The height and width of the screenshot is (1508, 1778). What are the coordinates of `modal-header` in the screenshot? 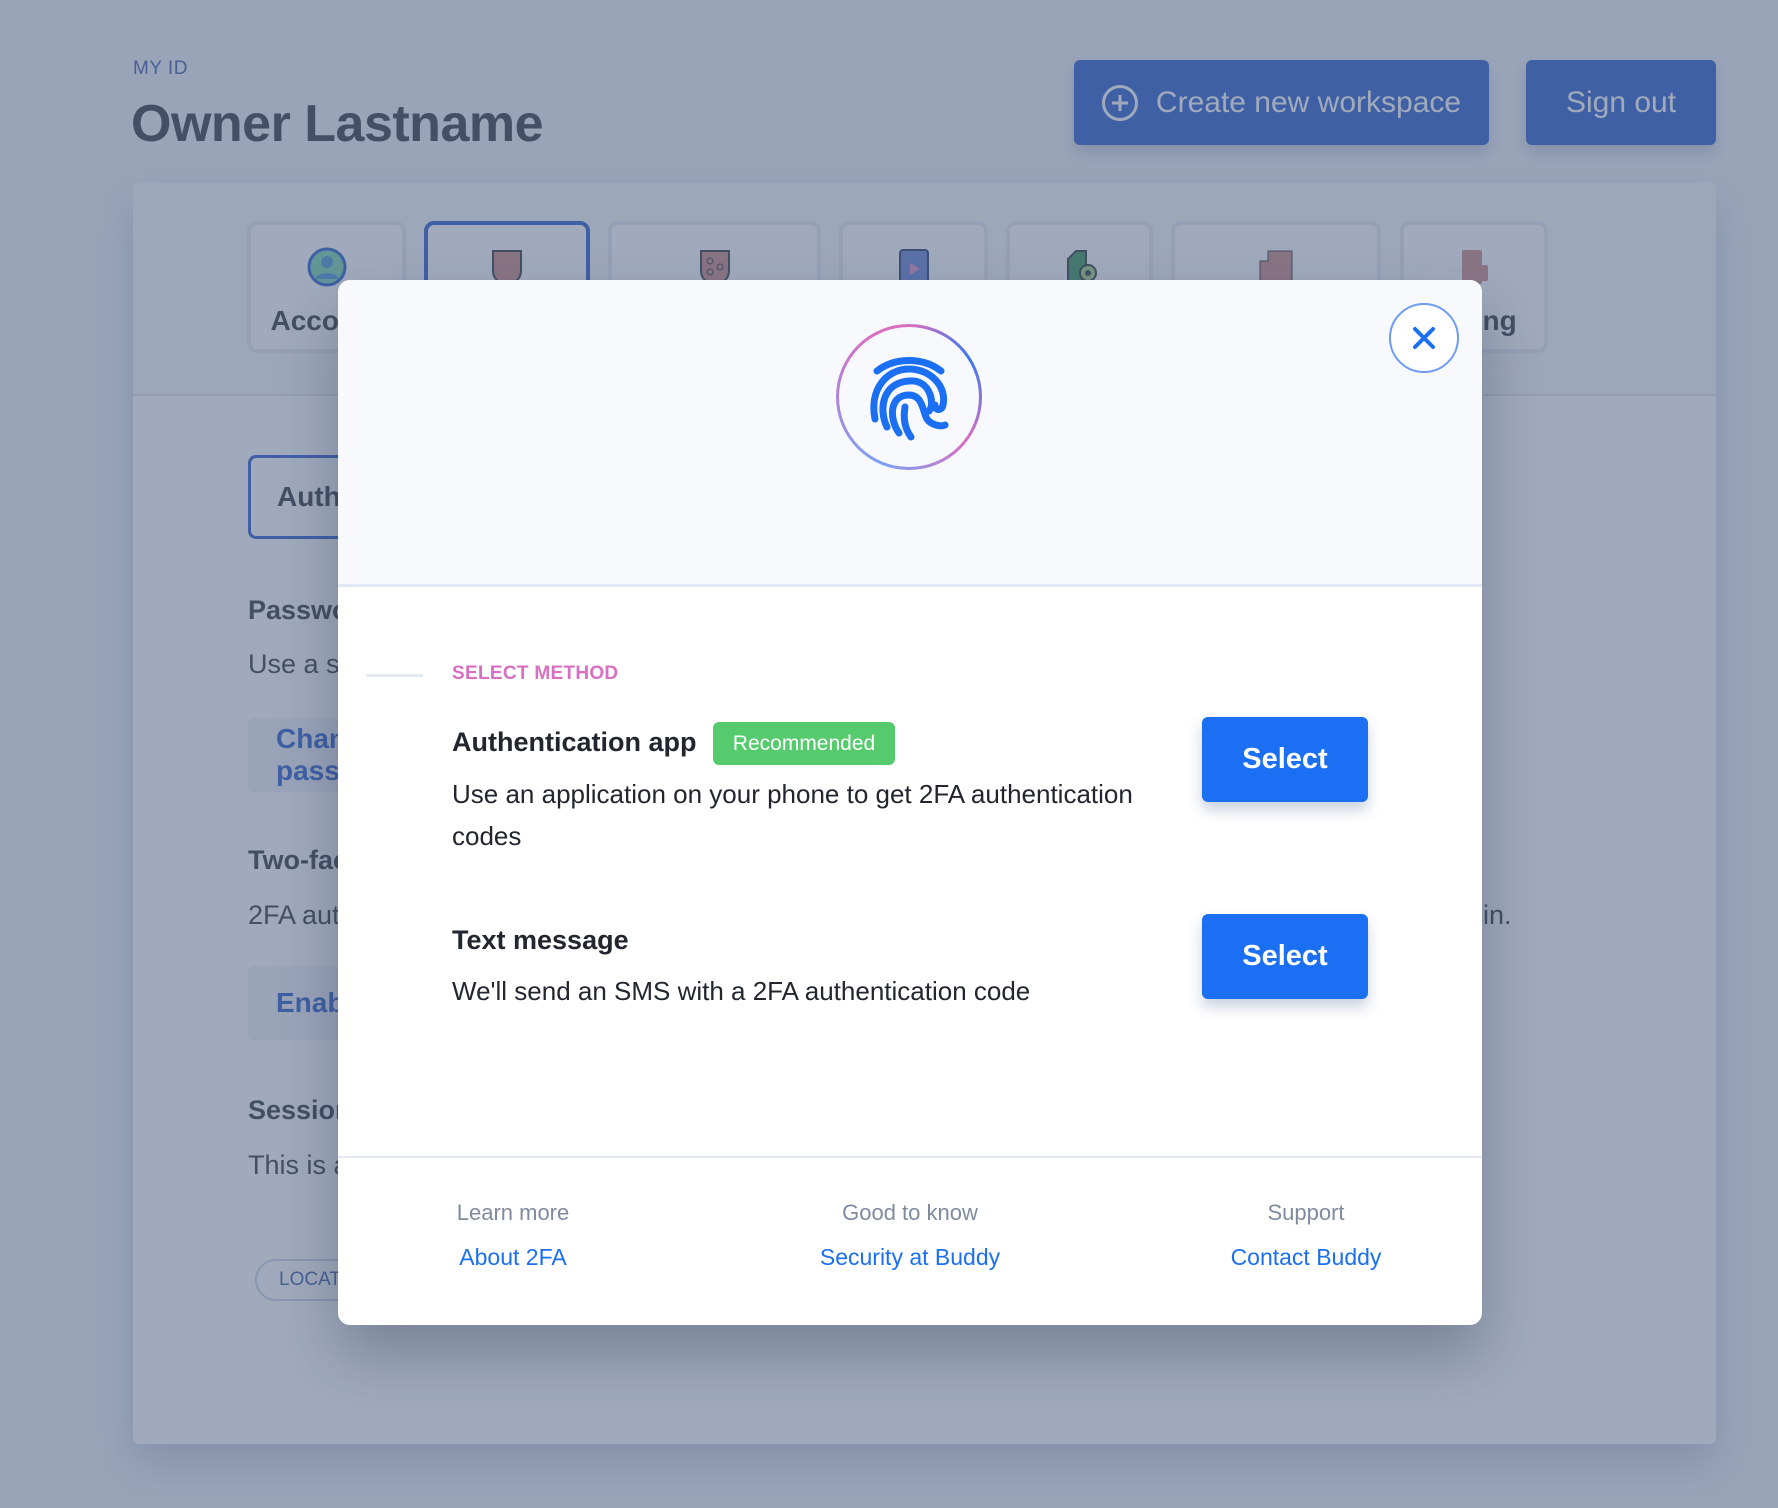 It's located at (910, 433).